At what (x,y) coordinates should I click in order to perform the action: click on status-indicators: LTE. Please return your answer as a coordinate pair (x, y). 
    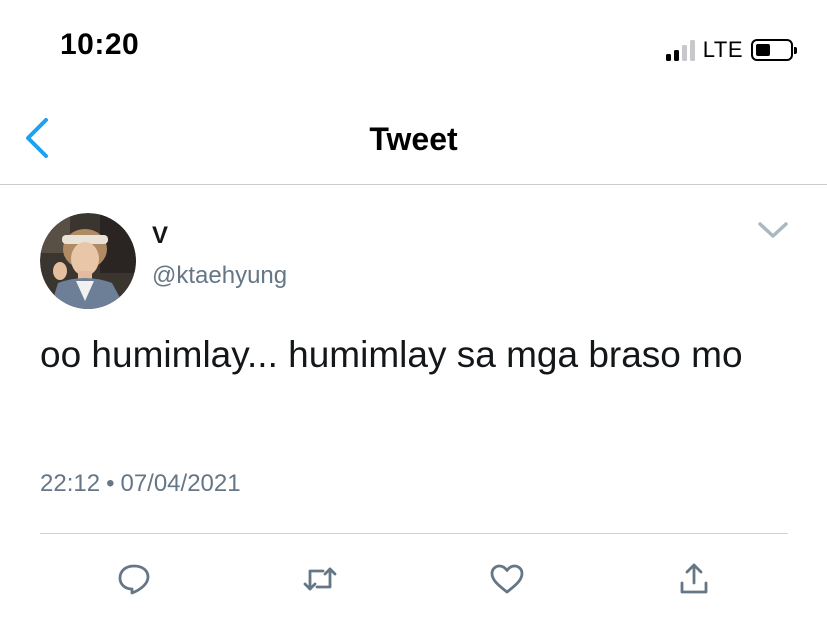
    Looking at the image, I should click on (731, 50).